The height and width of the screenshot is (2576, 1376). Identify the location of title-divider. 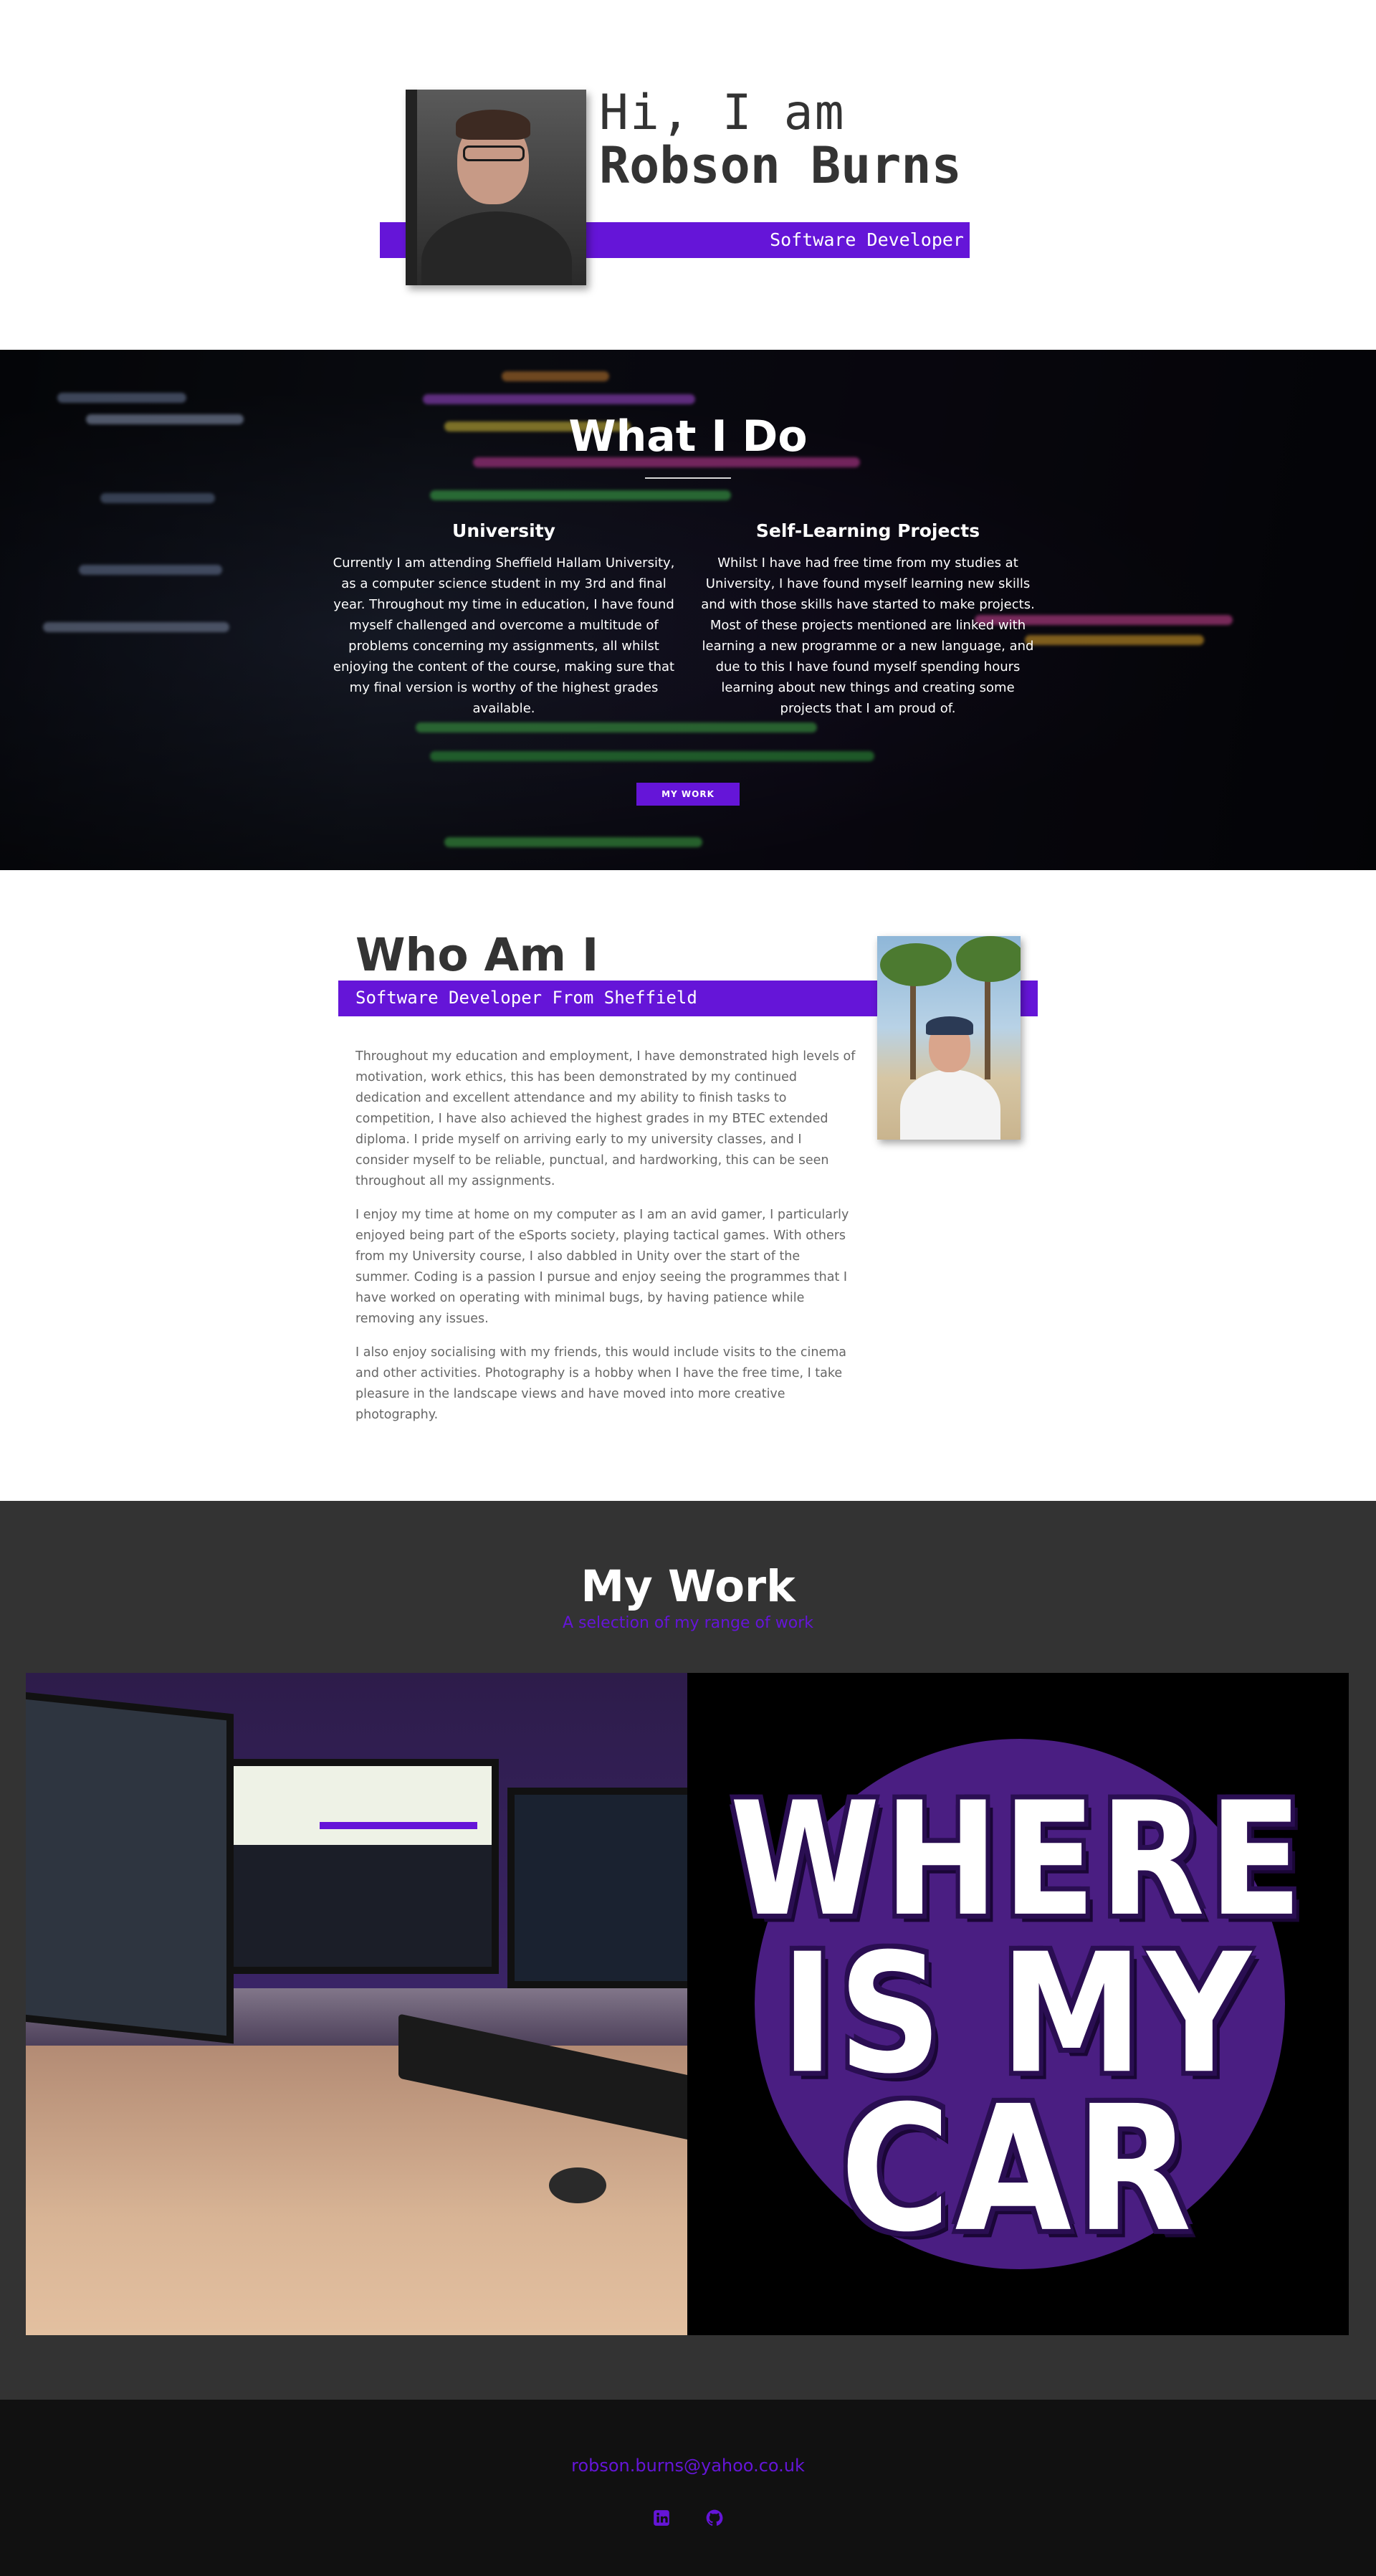
(688, 478).